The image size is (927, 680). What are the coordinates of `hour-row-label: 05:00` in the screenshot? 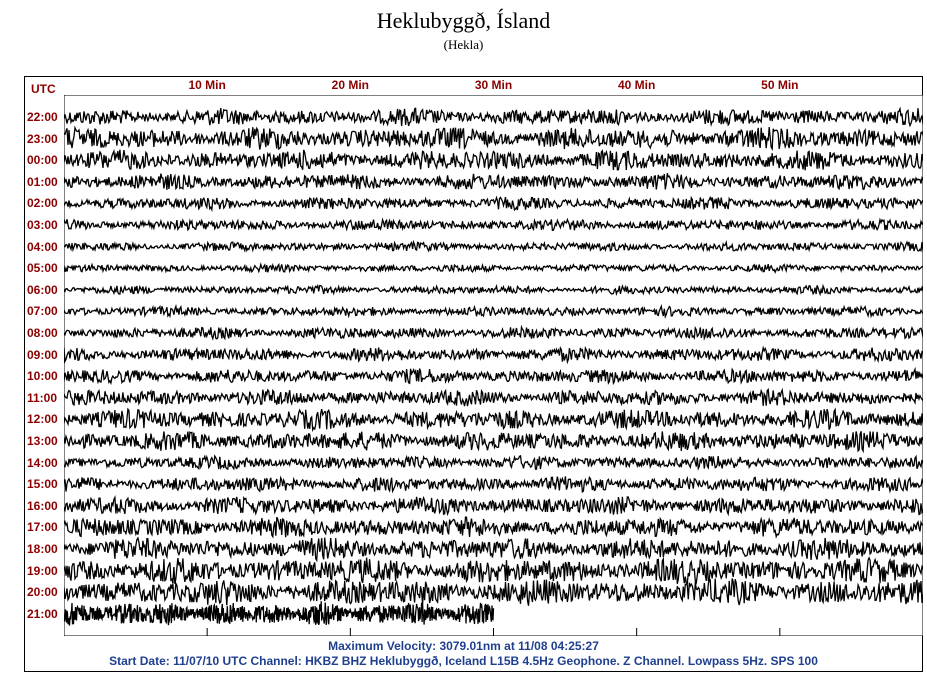 It's located at (42, 268).